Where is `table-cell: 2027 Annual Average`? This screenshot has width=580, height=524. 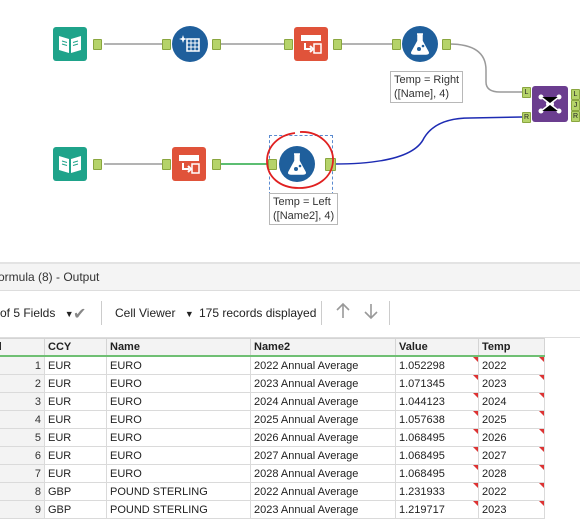 table-cell: 2027 Annual Average is located at coordinates (323, 455).